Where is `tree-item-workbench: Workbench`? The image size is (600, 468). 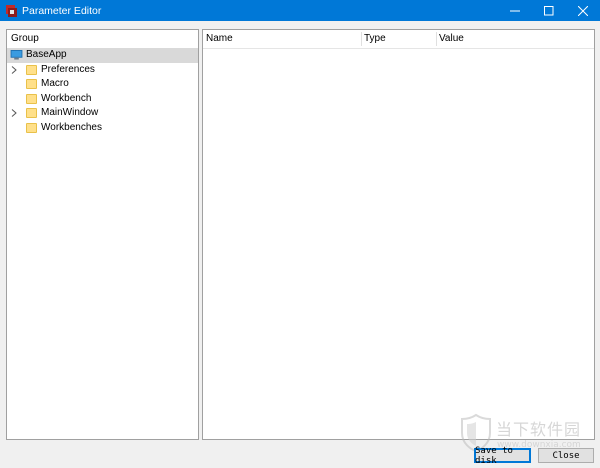
tree-item-workbench: Workbench is located at coordinates (102, 99).